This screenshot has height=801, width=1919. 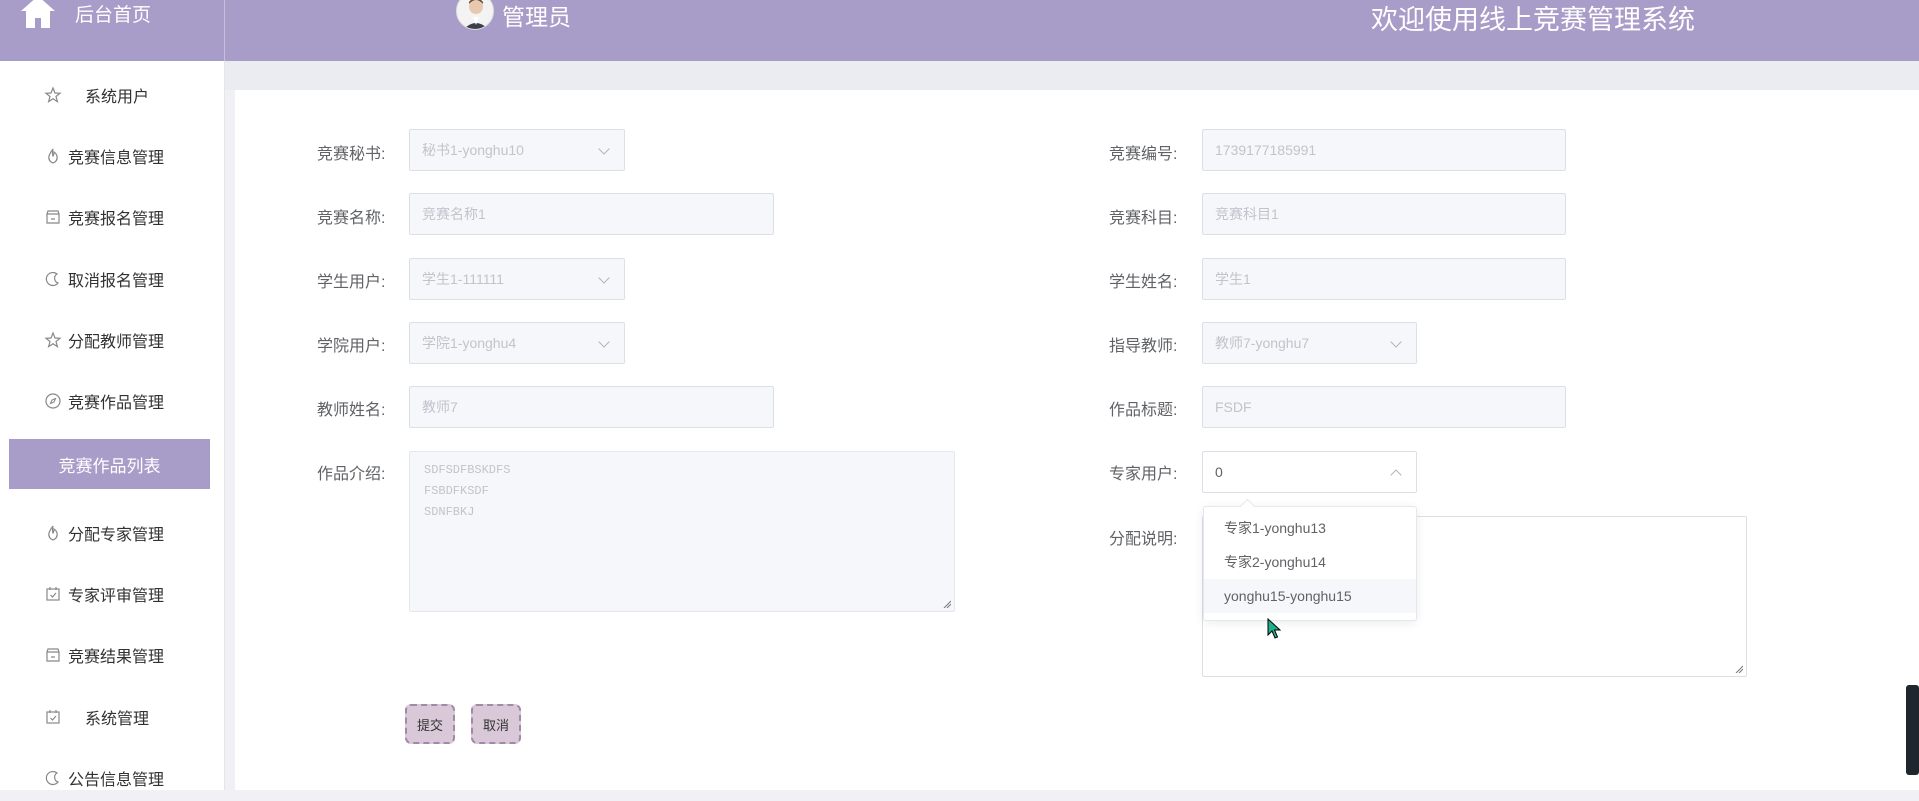 What do you see at coordinates (112, 279) in the screenshot?
I see `sidebar-item-cancel-registration: 取消报名管理` at bounding box center [112, 279].